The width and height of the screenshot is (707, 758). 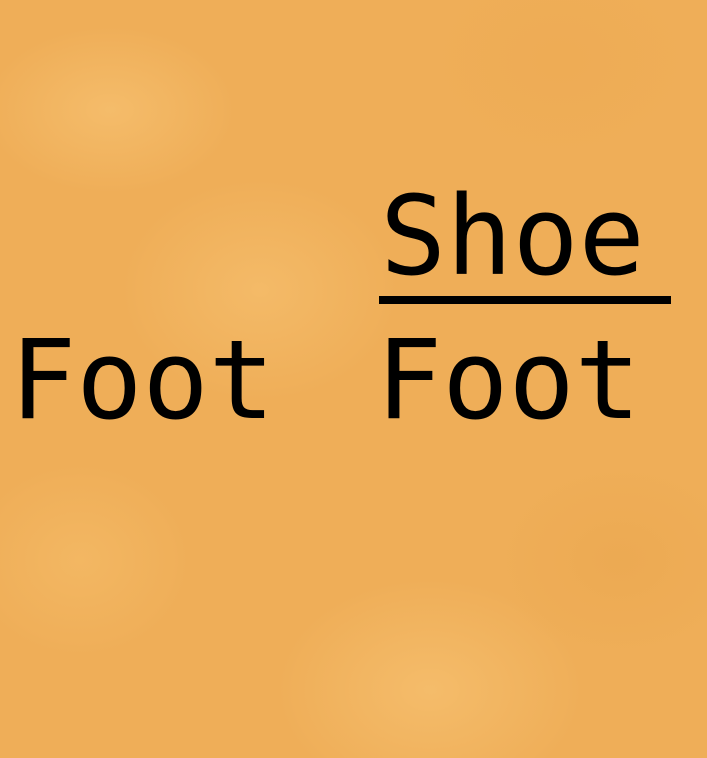 I want to click on fraction-numerator: Shoe, so click(x=512, y=236).